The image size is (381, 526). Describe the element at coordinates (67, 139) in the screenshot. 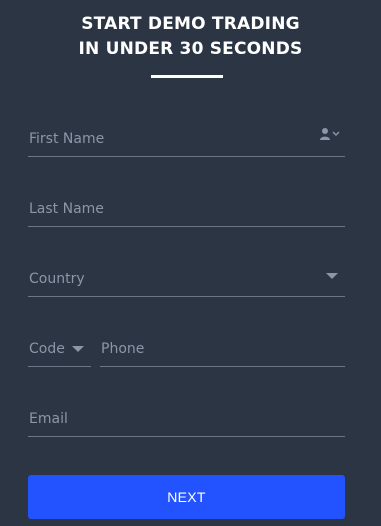

I see `first-name-placeholder: First Name` at that location.